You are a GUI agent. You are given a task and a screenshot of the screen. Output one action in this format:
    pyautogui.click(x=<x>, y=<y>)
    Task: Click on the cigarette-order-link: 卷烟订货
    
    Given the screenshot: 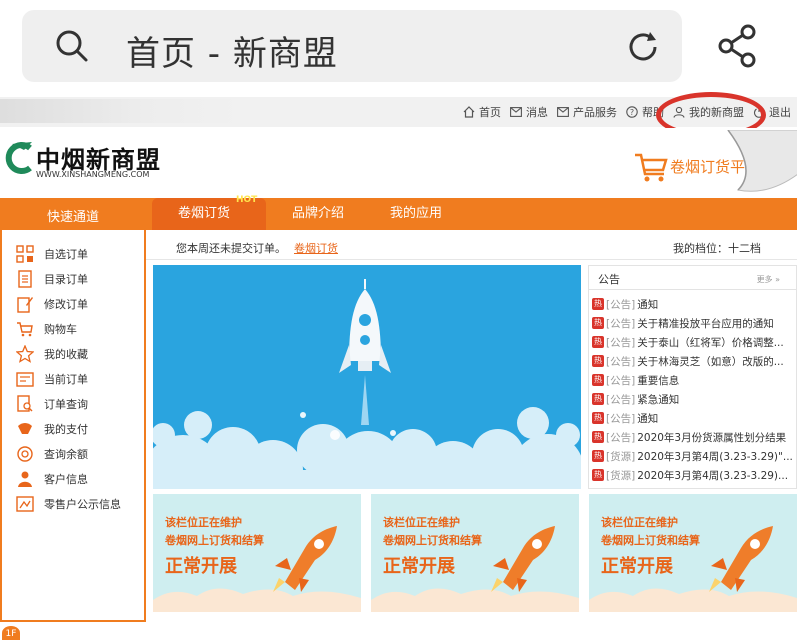 What is the action you would take?
    pyautogui.click(x=316, y=248)
    